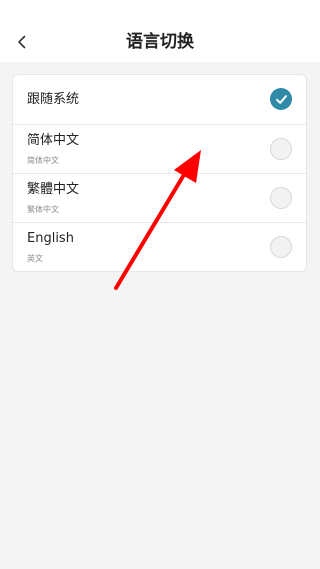 The height and width of the screenshot is (569, 320). I want to click on language-option-sublabel: 简体中文, so click(43, 160).